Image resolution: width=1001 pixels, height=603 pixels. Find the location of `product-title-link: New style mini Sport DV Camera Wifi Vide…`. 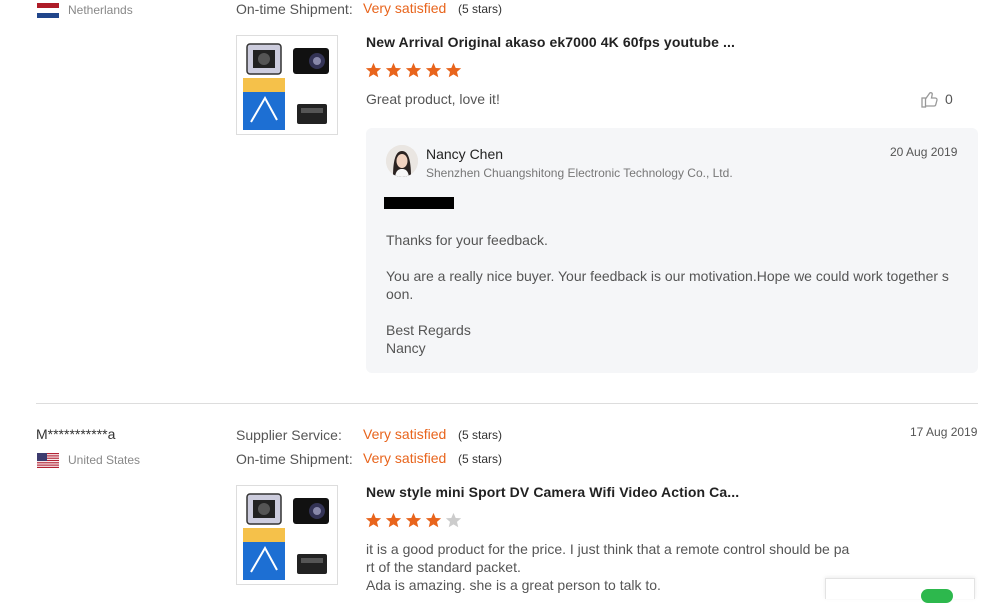

product-title-link: New style mini Sport DV Camera Wifi Vide… is located at coordinates (552, 492).